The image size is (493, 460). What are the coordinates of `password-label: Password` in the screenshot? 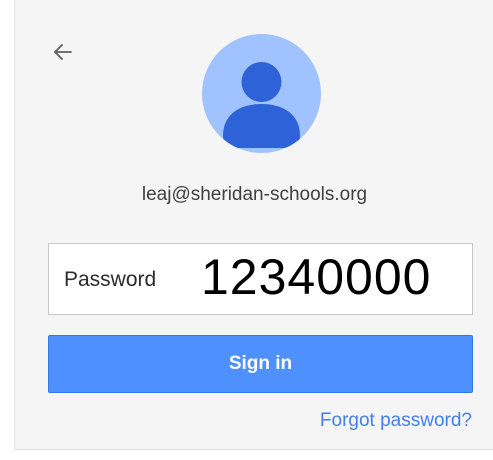 It's located at (110, 279).